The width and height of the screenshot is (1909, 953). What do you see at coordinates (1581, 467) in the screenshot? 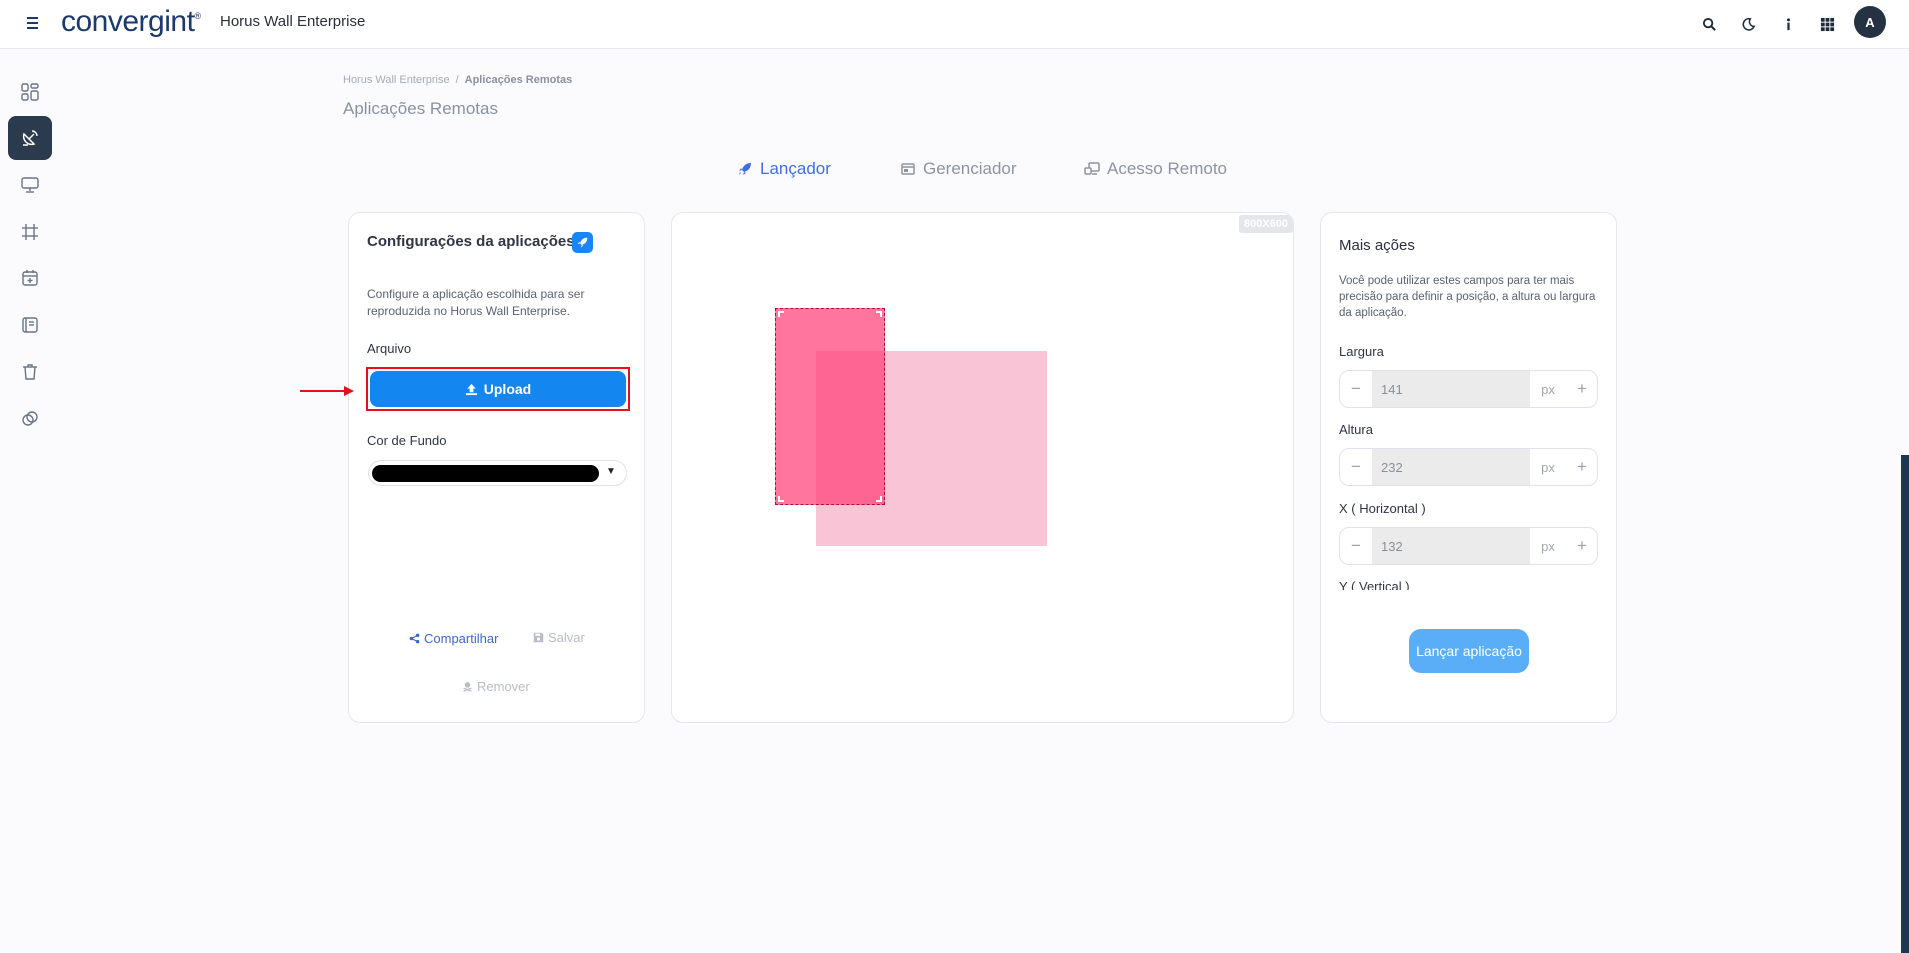
I see `height-increment-button: +` at bounding box center [1581, 467].